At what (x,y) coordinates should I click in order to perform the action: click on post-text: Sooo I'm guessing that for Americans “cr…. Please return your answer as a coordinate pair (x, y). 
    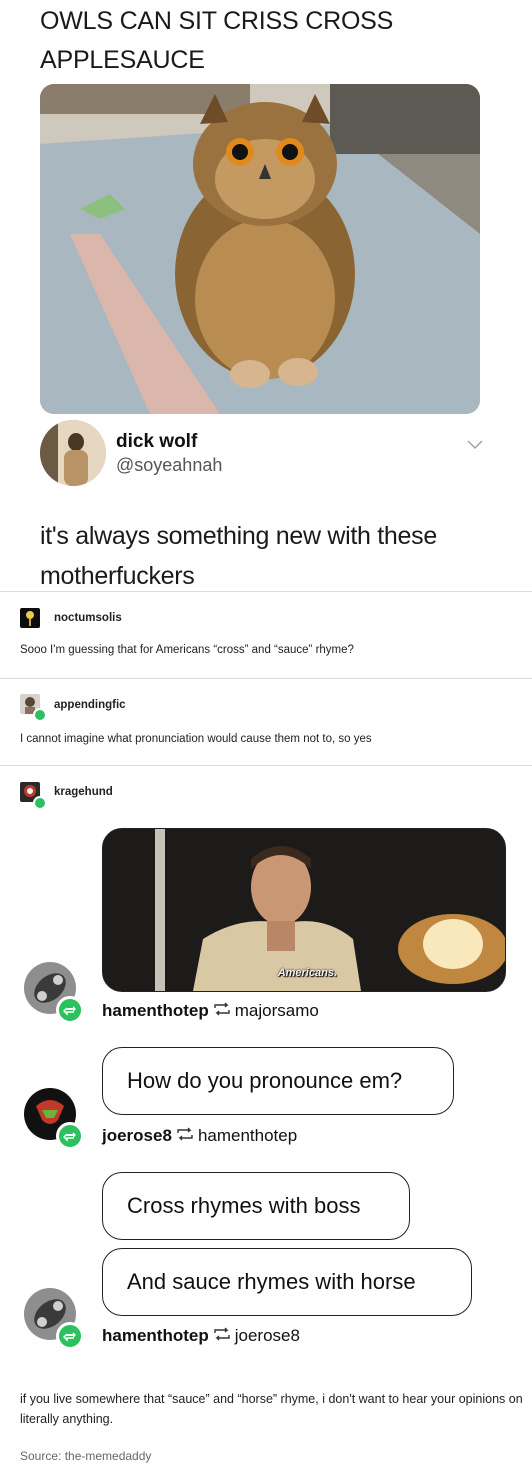
    Looking at the image, I should click on (187, 650).